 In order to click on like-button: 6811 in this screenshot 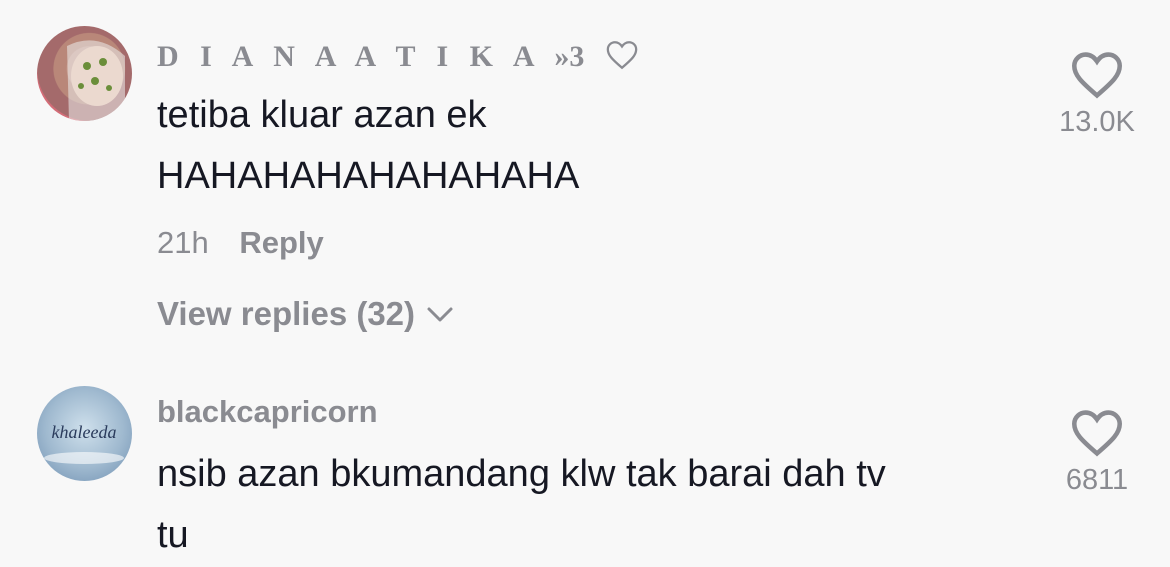, I will do `click(1097, 452)`.